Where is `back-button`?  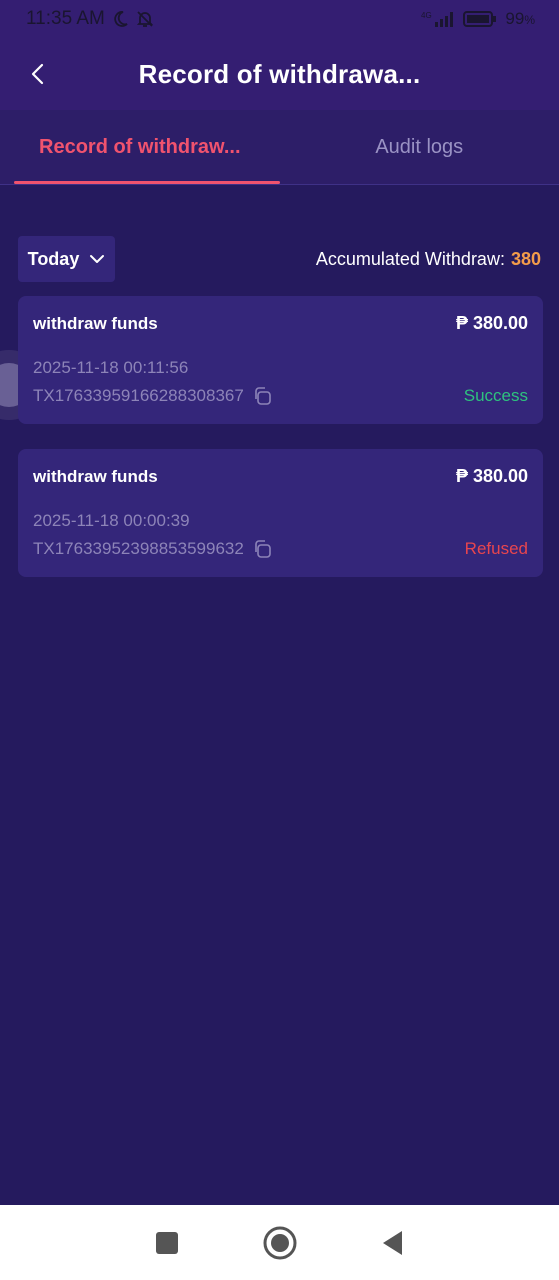 back-button is located at coordinates (38, 74).